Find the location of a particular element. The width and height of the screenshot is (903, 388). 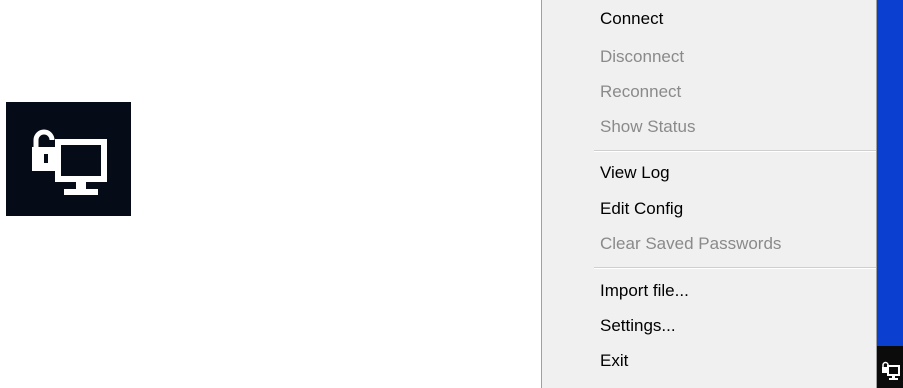

locked-monitor-icon is located at coordinates (69, 162).